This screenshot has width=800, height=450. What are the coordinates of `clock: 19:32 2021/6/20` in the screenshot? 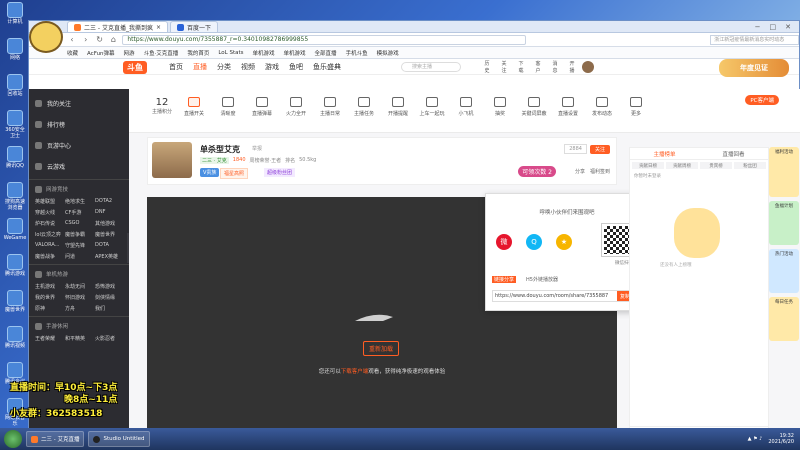 It's located at (781, 439).